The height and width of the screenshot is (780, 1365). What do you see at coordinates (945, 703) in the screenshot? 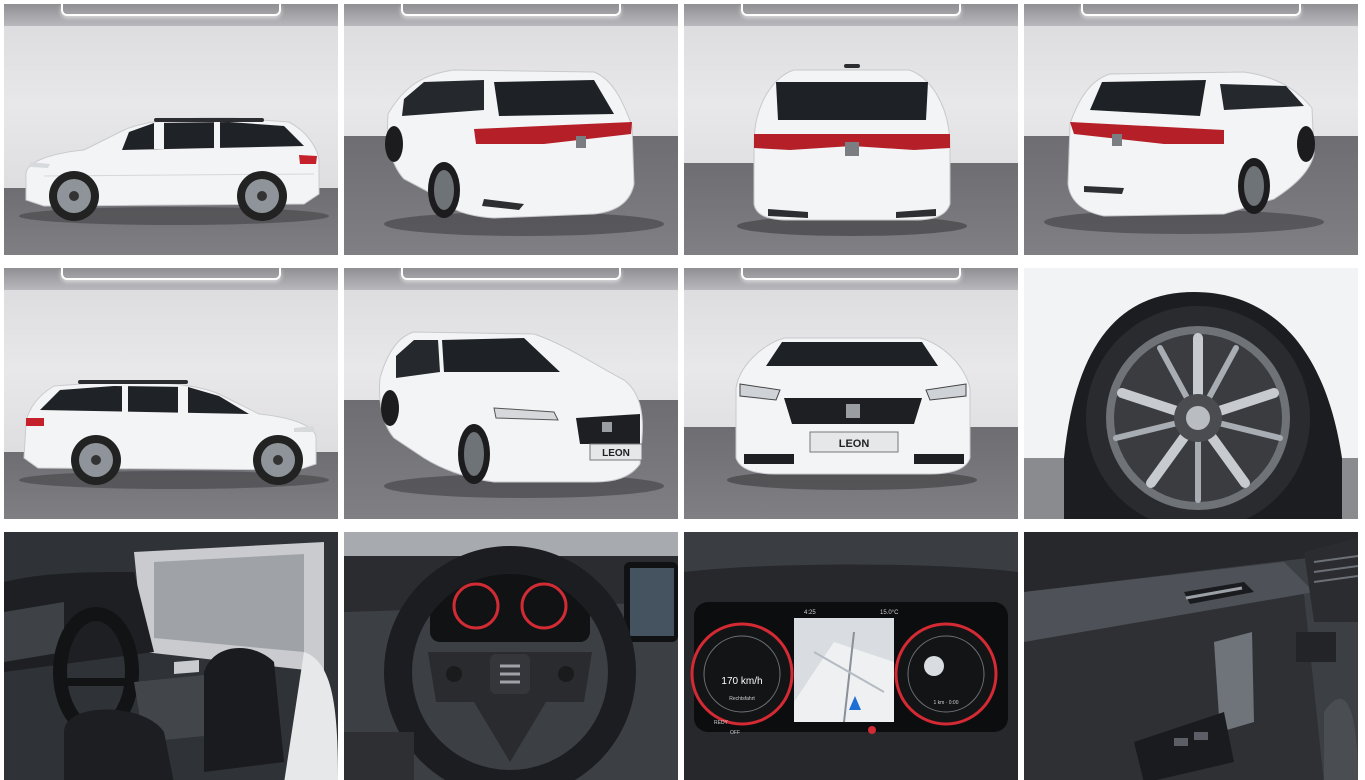
I see `svg-text: 1 km · 0:00` at bounding box center [945, 703].